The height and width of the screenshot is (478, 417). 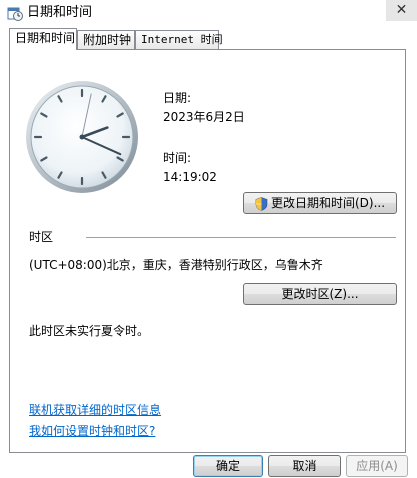 I want to click on analog-clock, so click(x=82, y=137).